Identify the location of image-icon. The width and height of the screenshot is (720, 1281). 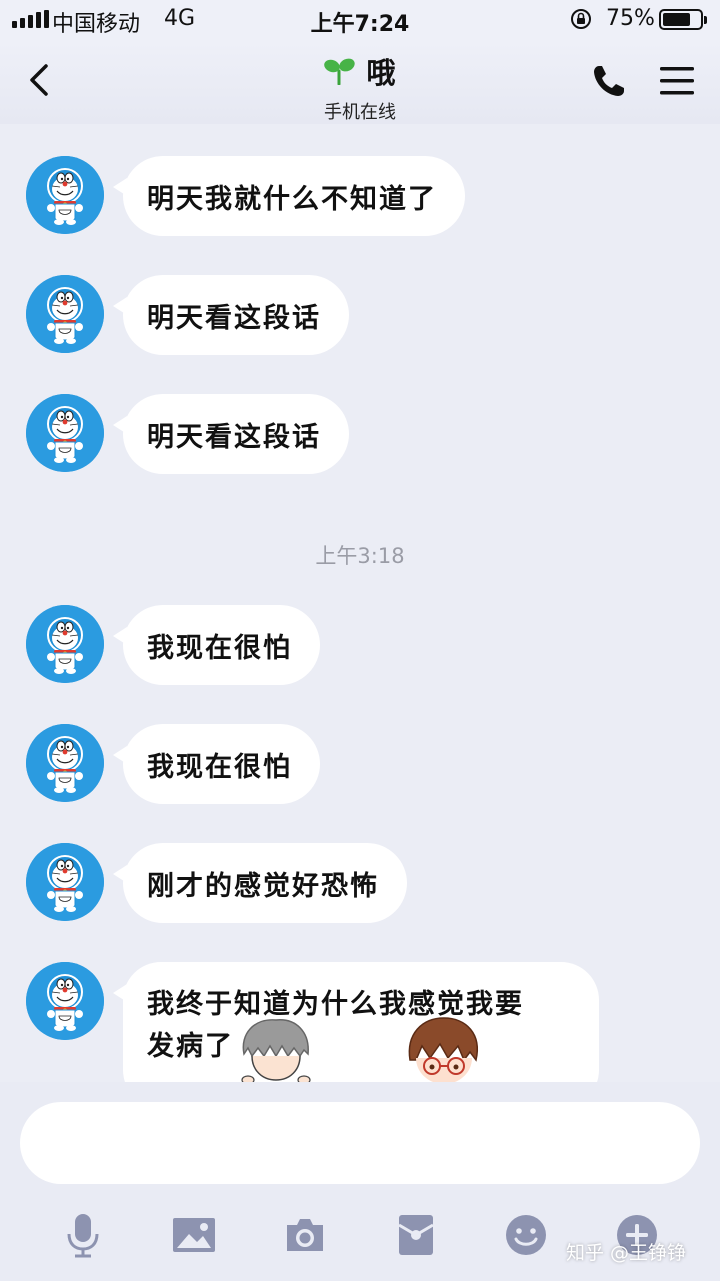
(194, 1235).